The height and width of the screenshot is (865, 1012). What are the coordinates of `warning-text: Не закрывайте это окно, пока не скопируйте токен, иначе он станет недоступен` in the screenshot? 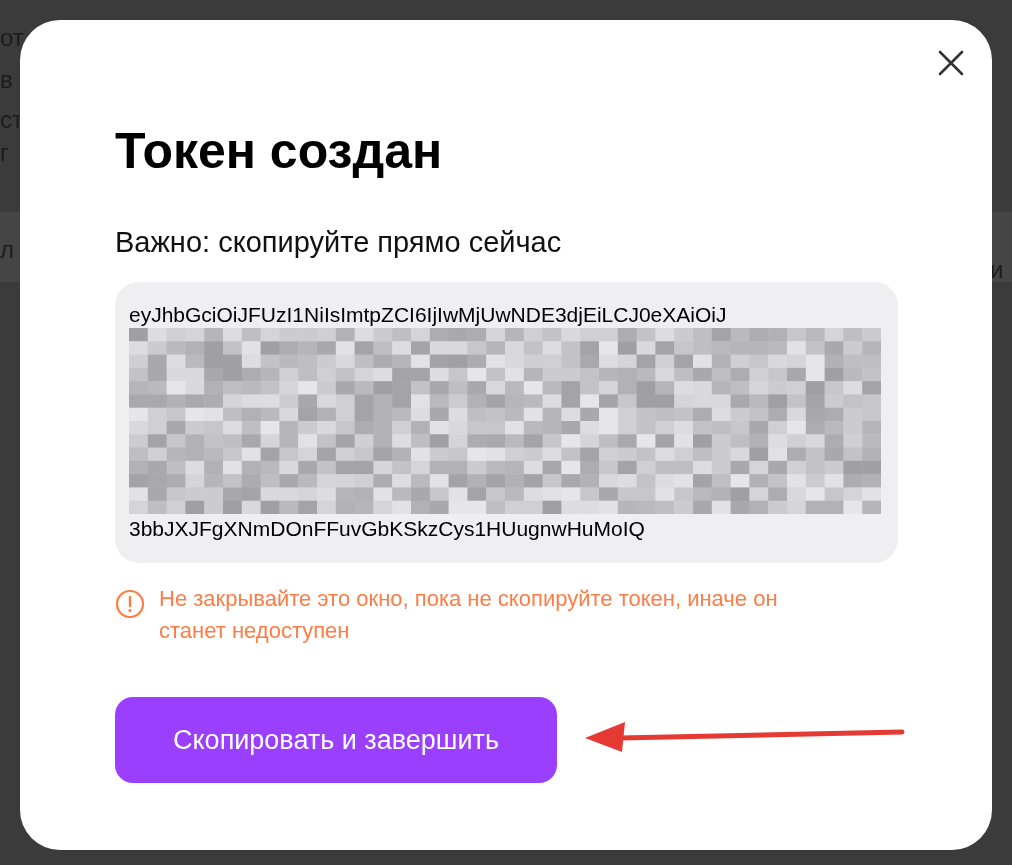 It's located at (469, 615).